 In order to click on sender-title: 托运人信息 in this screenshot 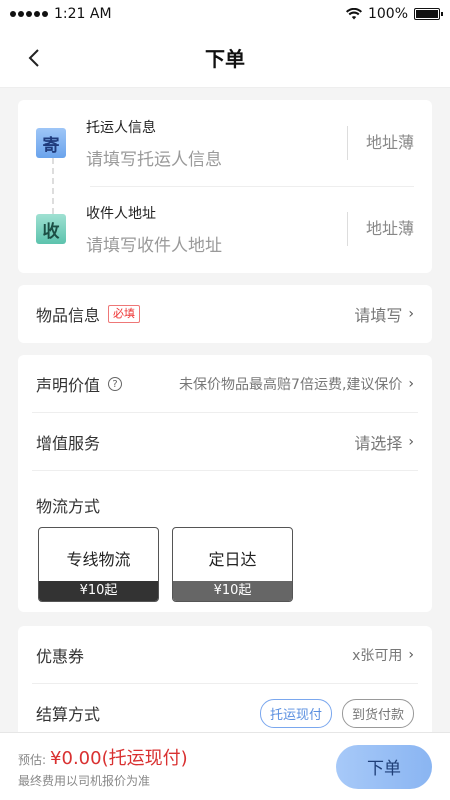, I will do `click(121, 127)`.